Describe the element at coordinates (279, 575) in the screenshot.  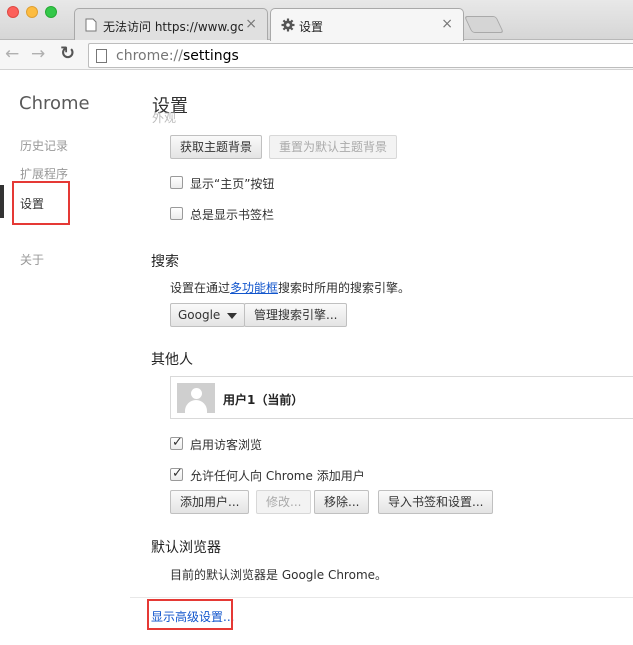
I see `default-browser-description: 目前的默认浏览器是 Google Chrome。` at that location.